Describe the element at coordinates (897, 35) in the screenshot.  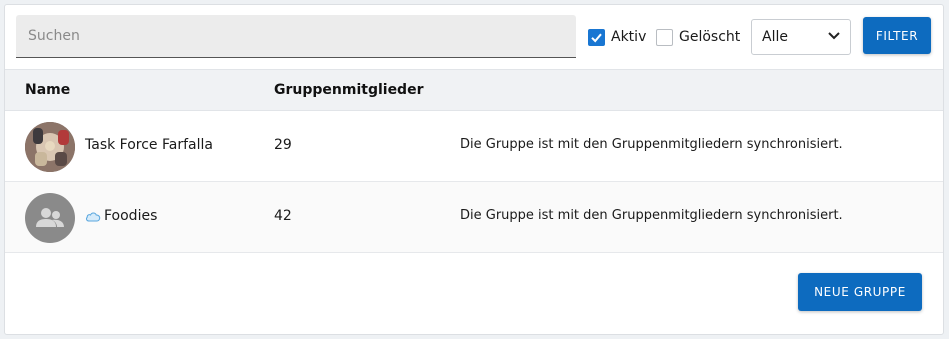
I see `filter-button: FILTER` at that location.